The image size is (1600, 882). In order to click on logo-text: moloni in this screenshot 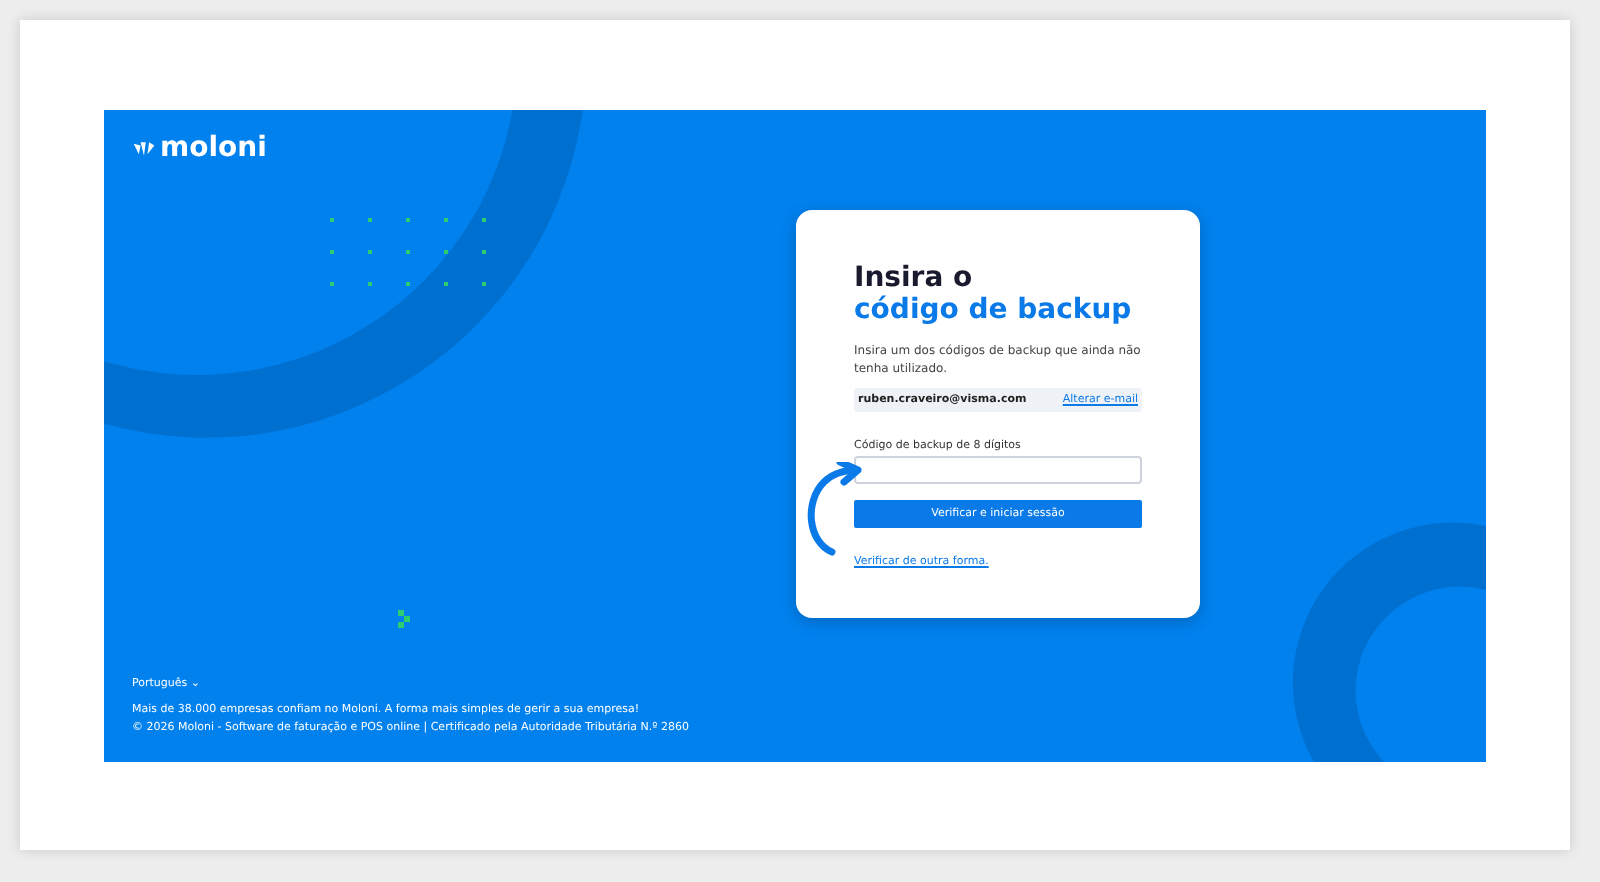, I will do `click(213, 148)`.